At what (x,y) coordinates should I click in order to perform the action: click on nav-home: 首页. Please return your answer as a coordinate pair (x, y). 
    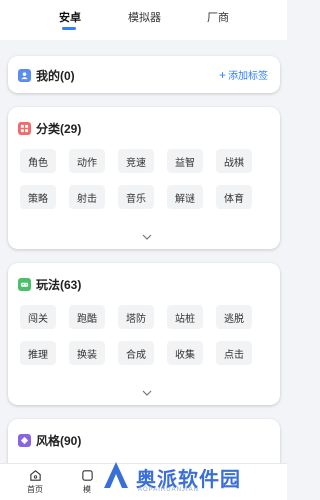
    Looking at the image, I should click on (35, 482).